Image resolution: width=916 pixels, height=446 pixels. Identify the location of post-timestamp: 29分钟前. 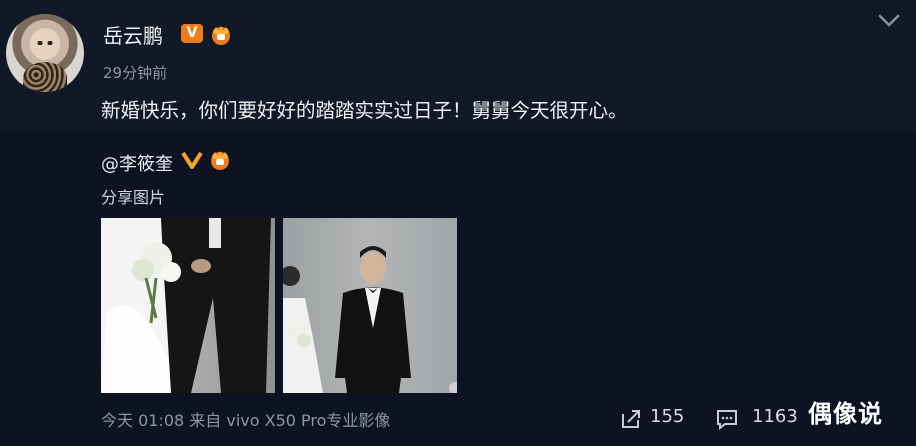
(135, 73).